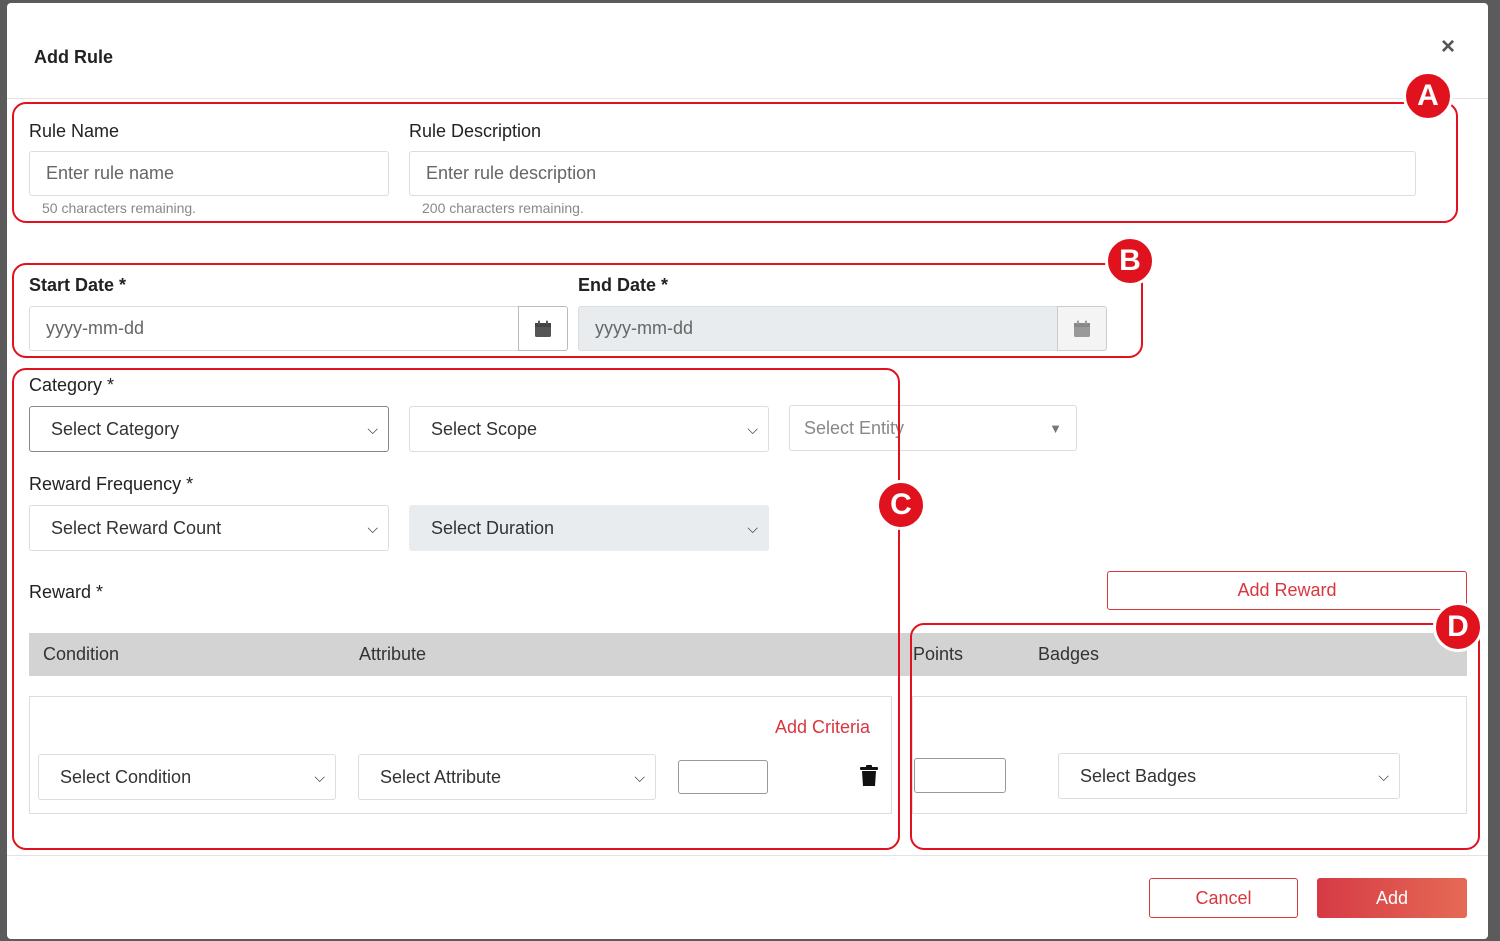  I want to click on modal-title: Add Rule, so click(73, 57).